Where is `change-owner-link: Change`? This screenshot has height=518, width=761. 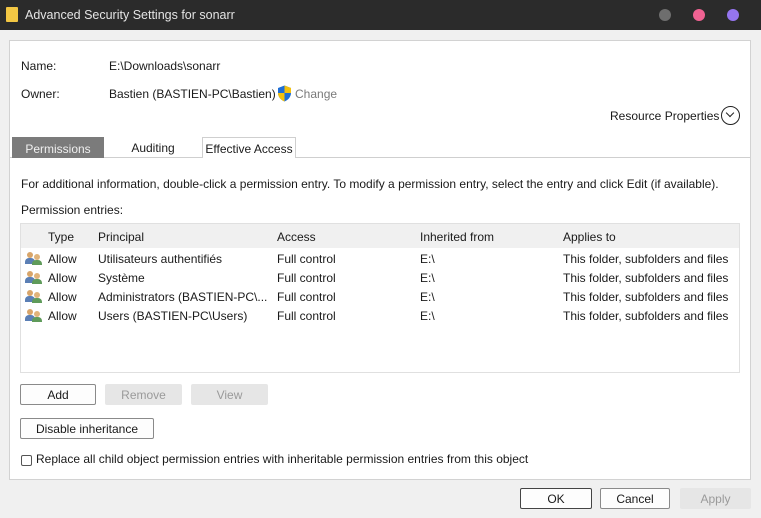 change-owner-link: Change is located at coordinates (316, 94).